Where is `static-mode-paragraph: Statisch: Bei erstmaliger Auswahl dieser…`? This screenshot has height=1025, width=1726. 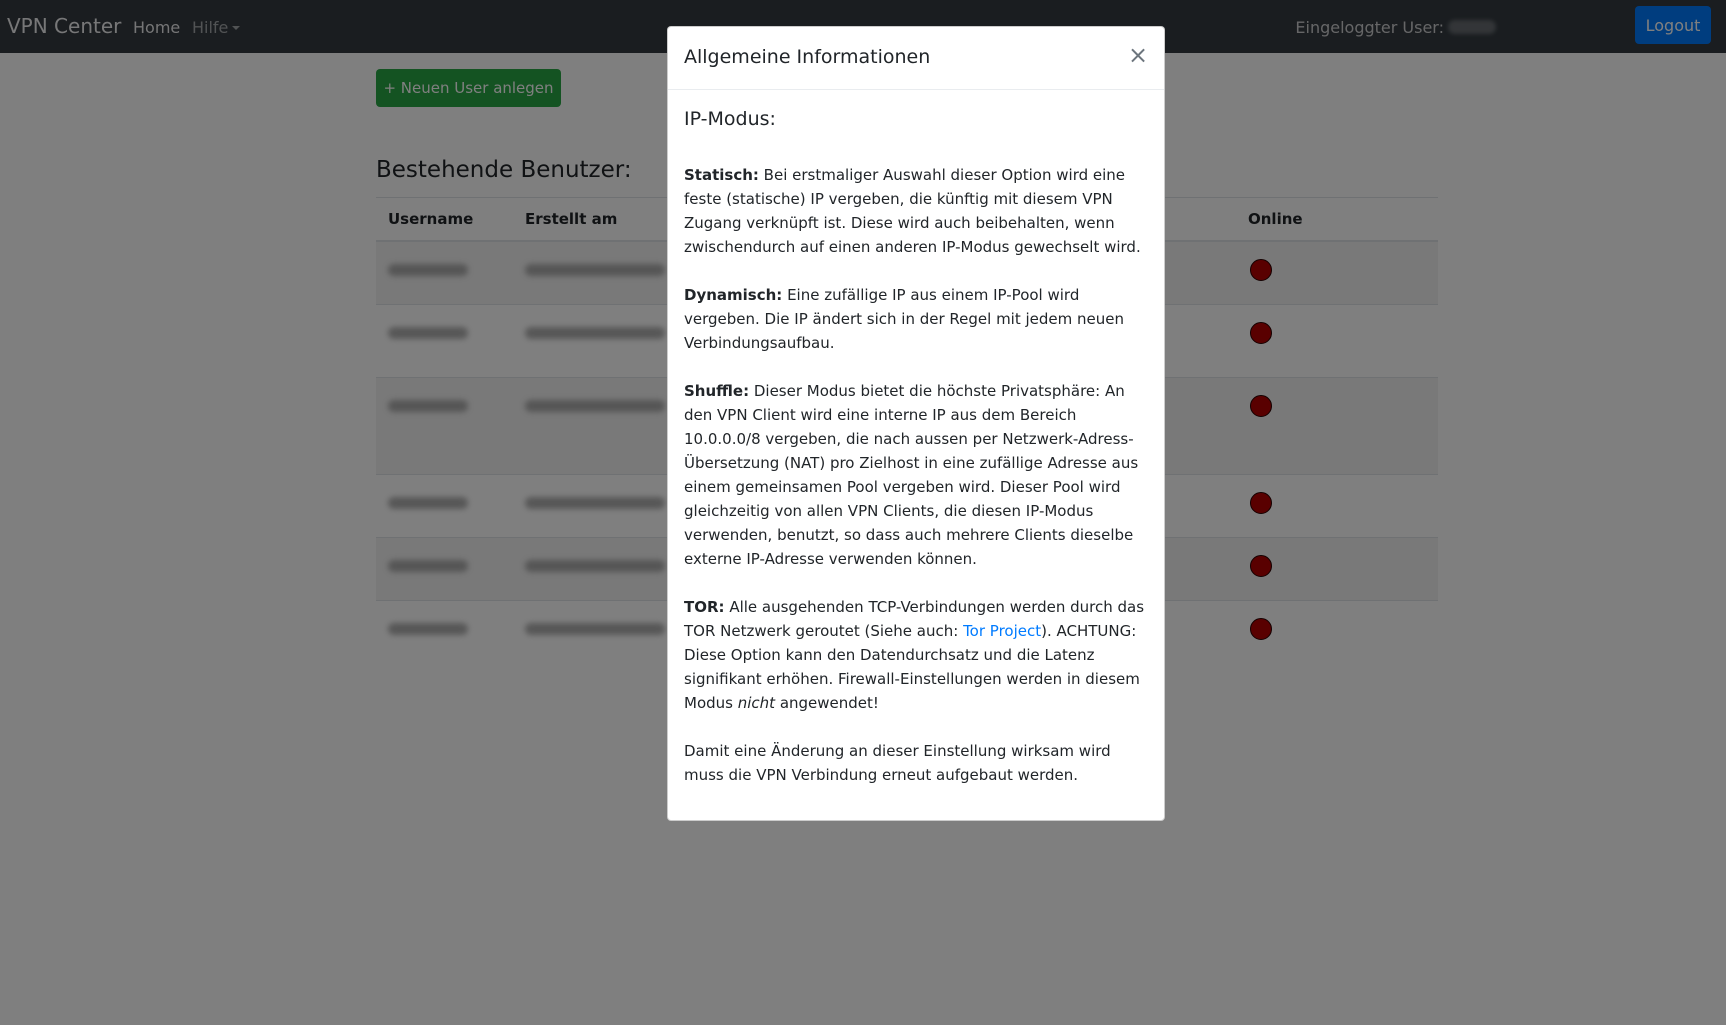
static-mode-paragraph: Statisch: Bei erstmaliger Auswahl dieser… is located at coordinates (919, 211).